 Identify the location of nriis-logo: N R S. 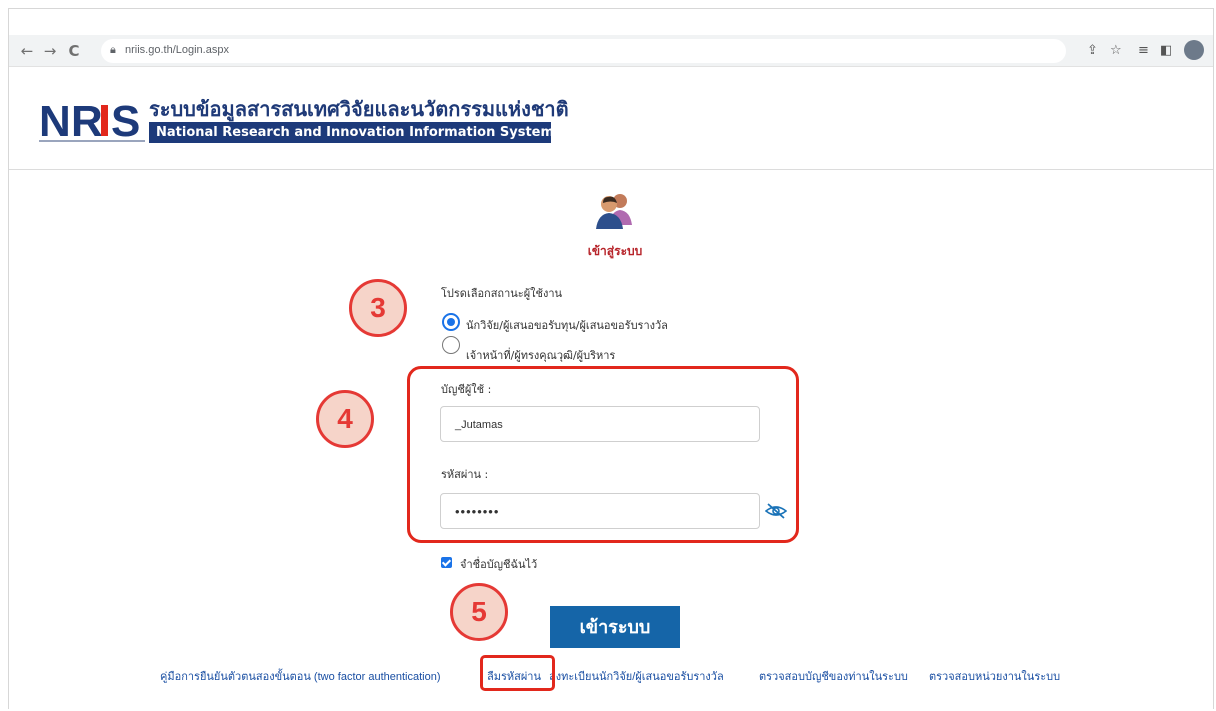
(92, 120).